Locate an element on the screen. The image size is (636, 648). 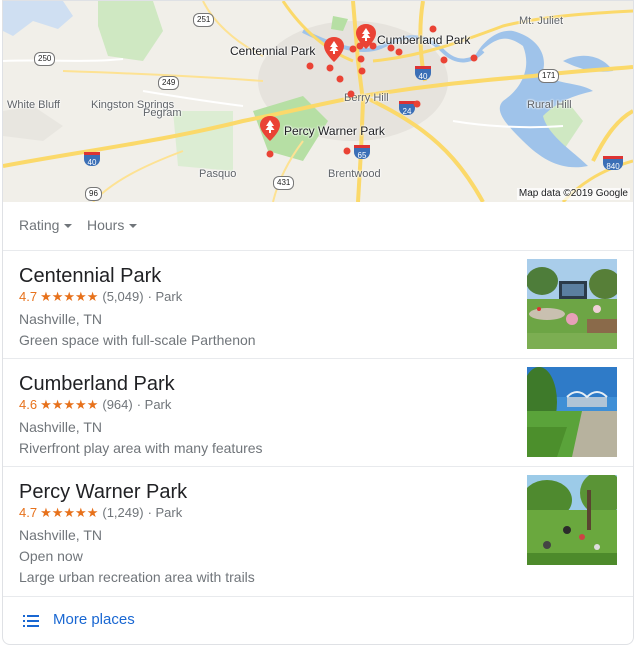
place-description: Green space with full-scale Parthenon is located at coordinates (137, 340).